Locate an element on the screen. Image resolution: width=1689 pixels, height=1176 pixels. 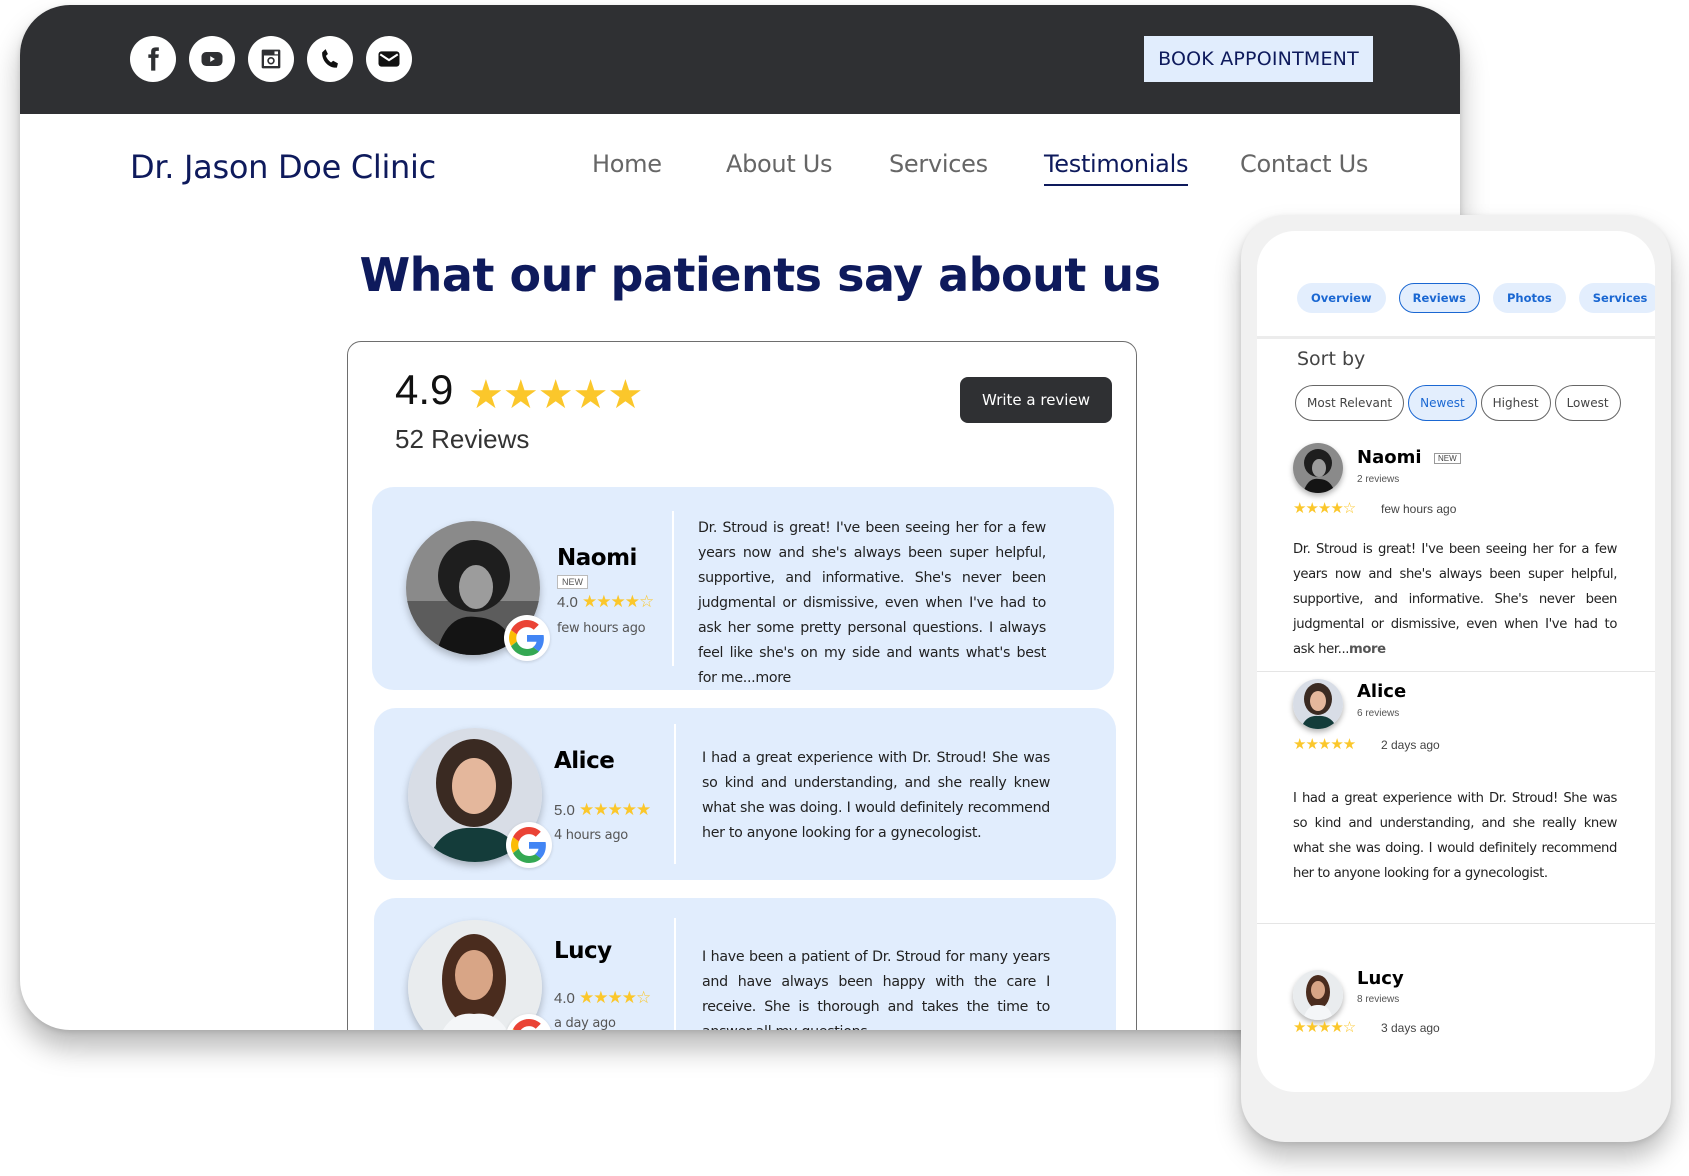
nav-contact-us: Contact Us is located at coordinates (1304, 164).